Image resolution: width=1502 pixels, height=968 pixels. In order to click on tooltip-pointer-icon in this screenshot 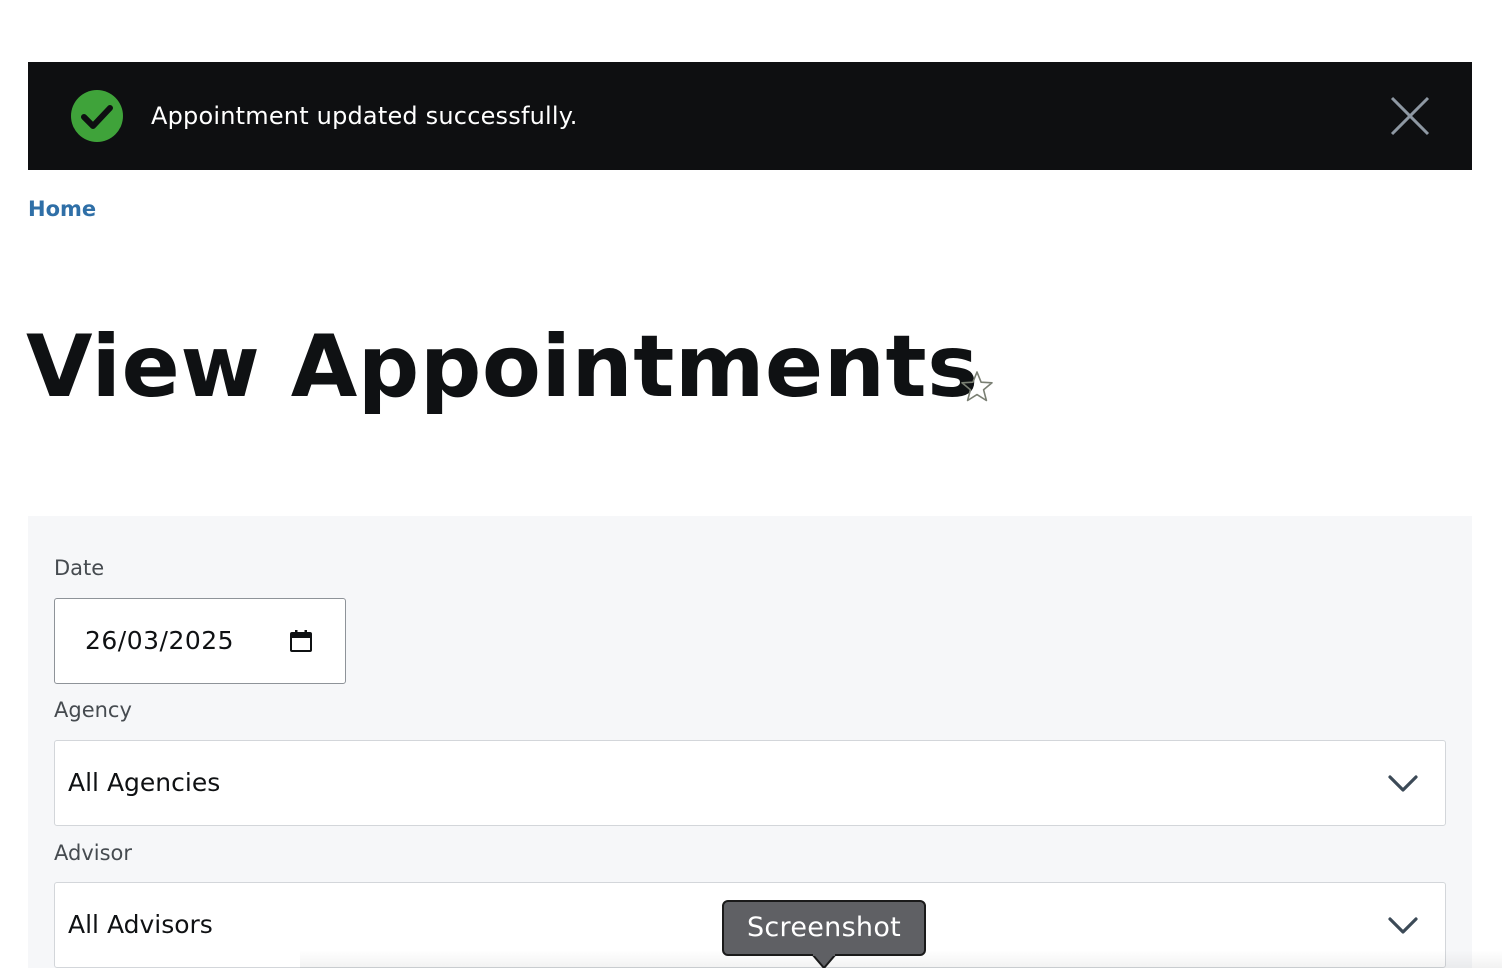, I will do `click(824, 961)`.